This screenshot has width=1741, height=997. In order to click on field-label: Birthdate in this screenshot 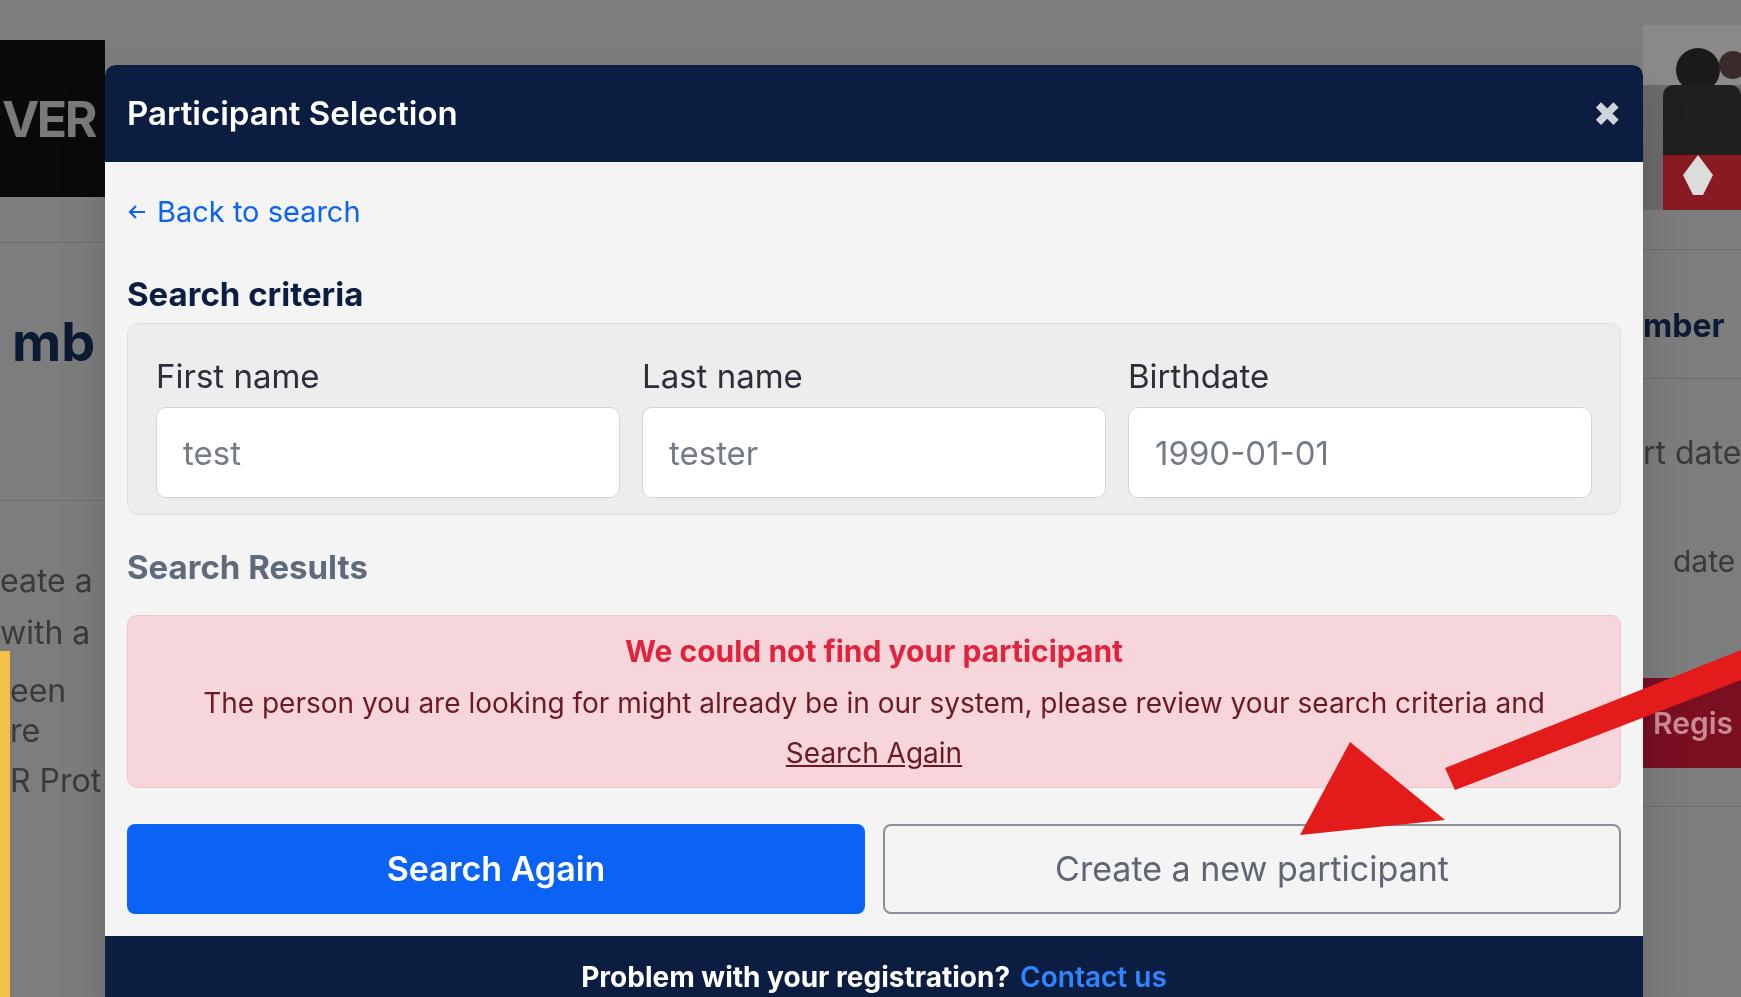, I will do `click(1199, 377)`.